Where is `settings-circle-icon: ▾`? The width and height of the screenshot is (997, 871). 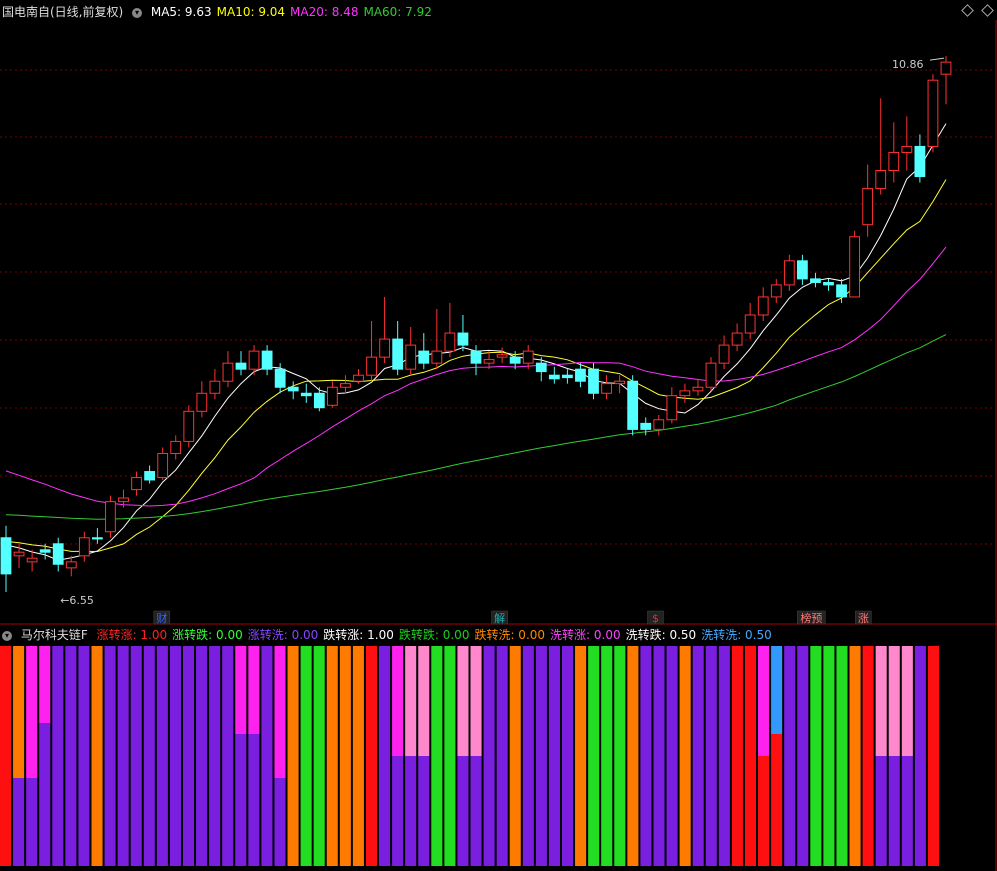 settings-circle-icon: ▾ is located at coordinates (137, 12).